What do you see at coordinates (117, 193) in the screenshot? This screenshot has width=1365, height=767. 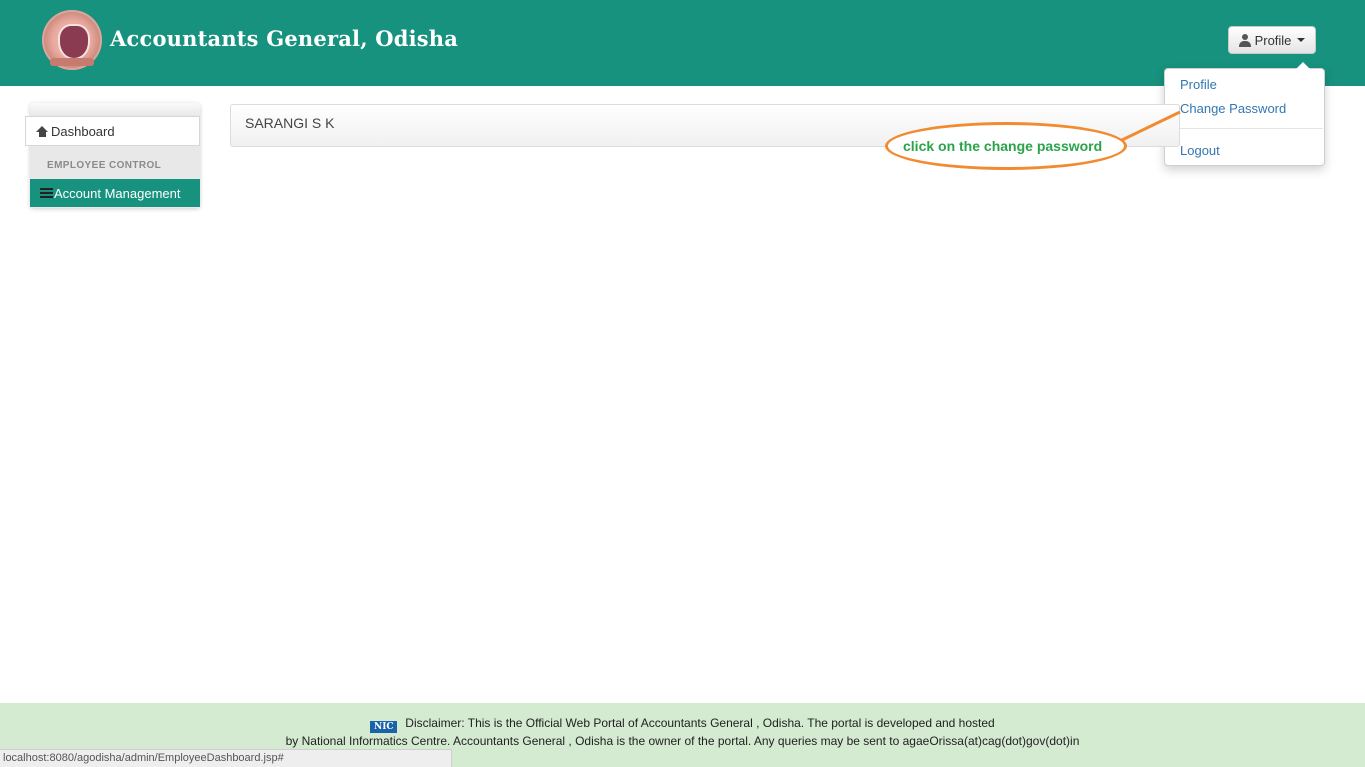 I see `sidebar-item-label: Account Management` at bounding box center [117, 193].